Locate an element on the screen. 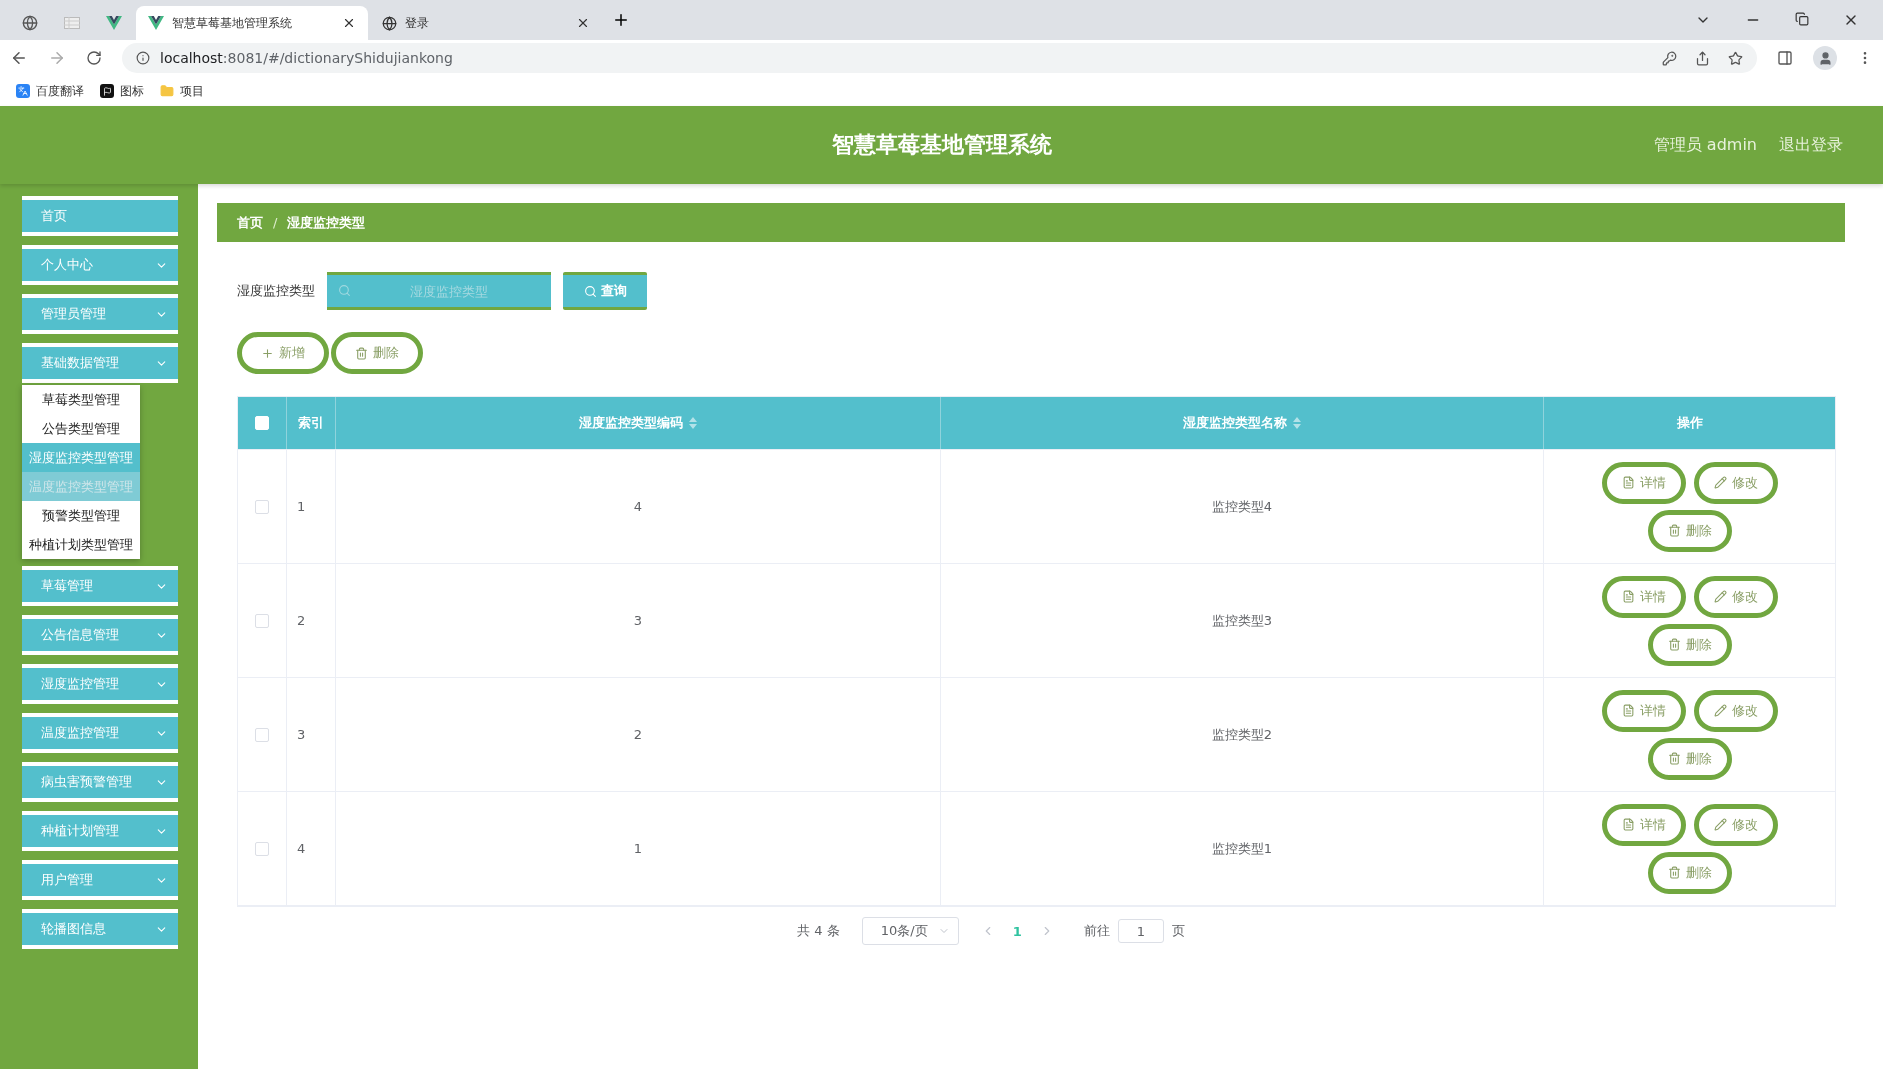 This screenshot has width=1883, height=1069. submenu-item: 公告类型管理 is located at coordinates (81, 428).